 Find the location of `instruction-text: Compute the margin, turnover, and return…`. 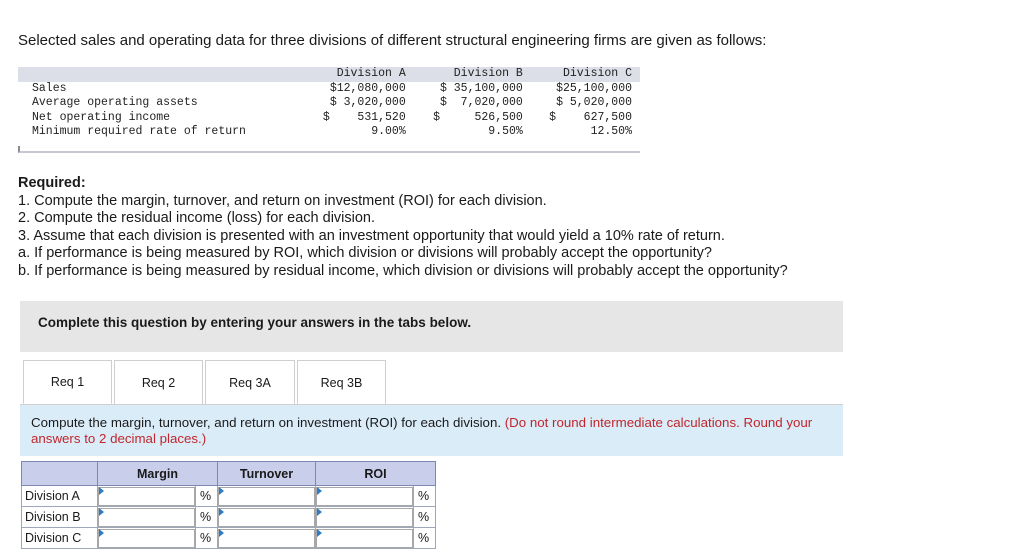

instruction-text: Compute the margin, turnover, and return… is located at coordinates (266, 422).